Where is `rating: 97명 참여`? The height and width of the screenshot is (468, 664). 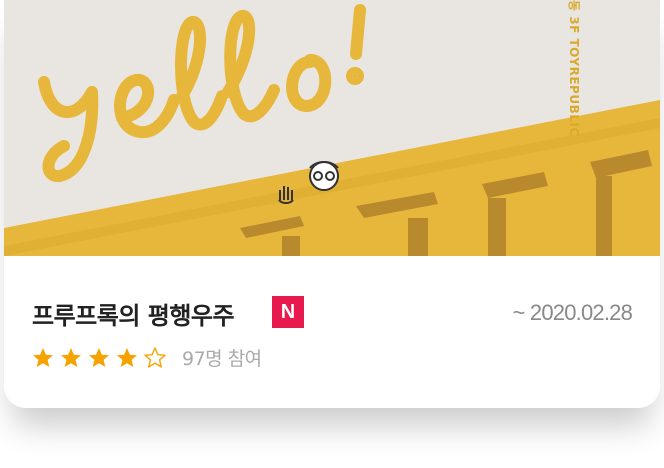
rating: 97명 참여 is located at coordinates (147, 357).